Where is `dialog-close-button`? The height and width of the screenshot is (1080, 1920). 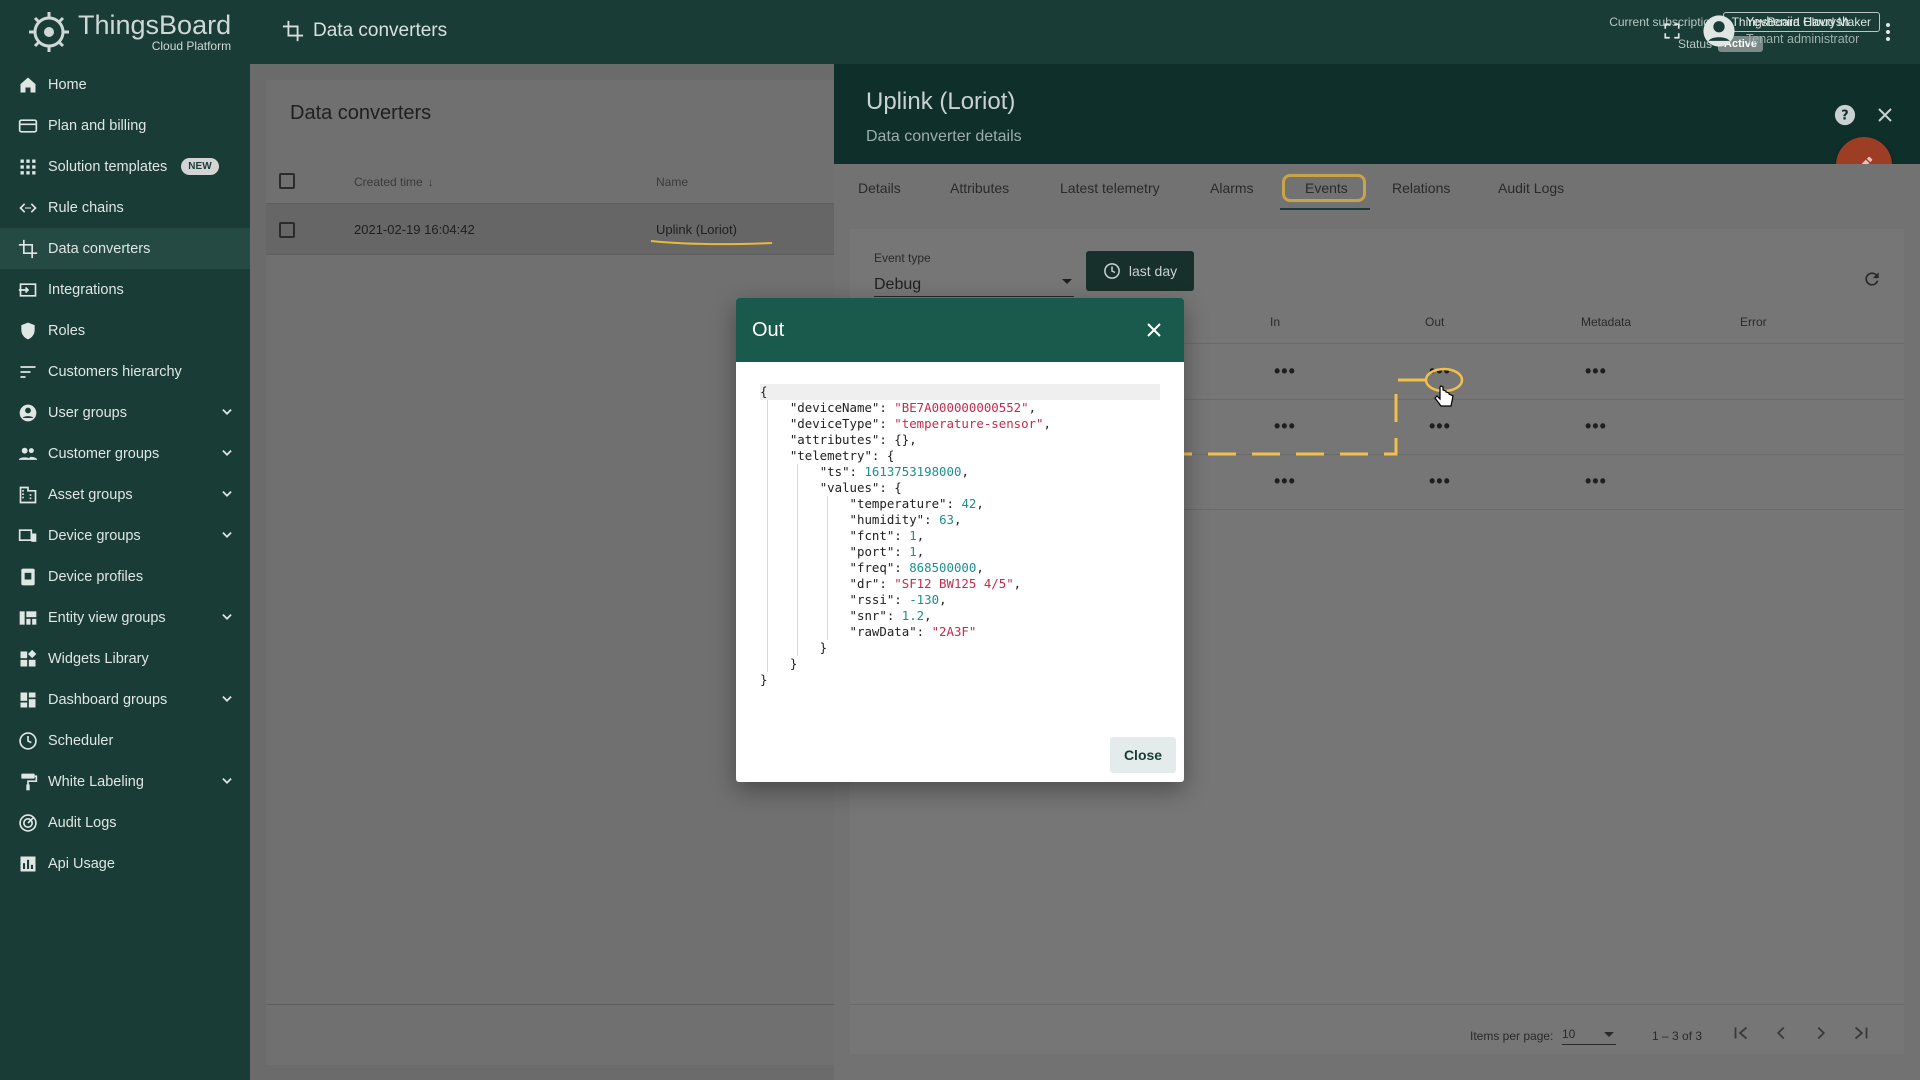
dialog-close-button is located at coordinates (1154, 330).